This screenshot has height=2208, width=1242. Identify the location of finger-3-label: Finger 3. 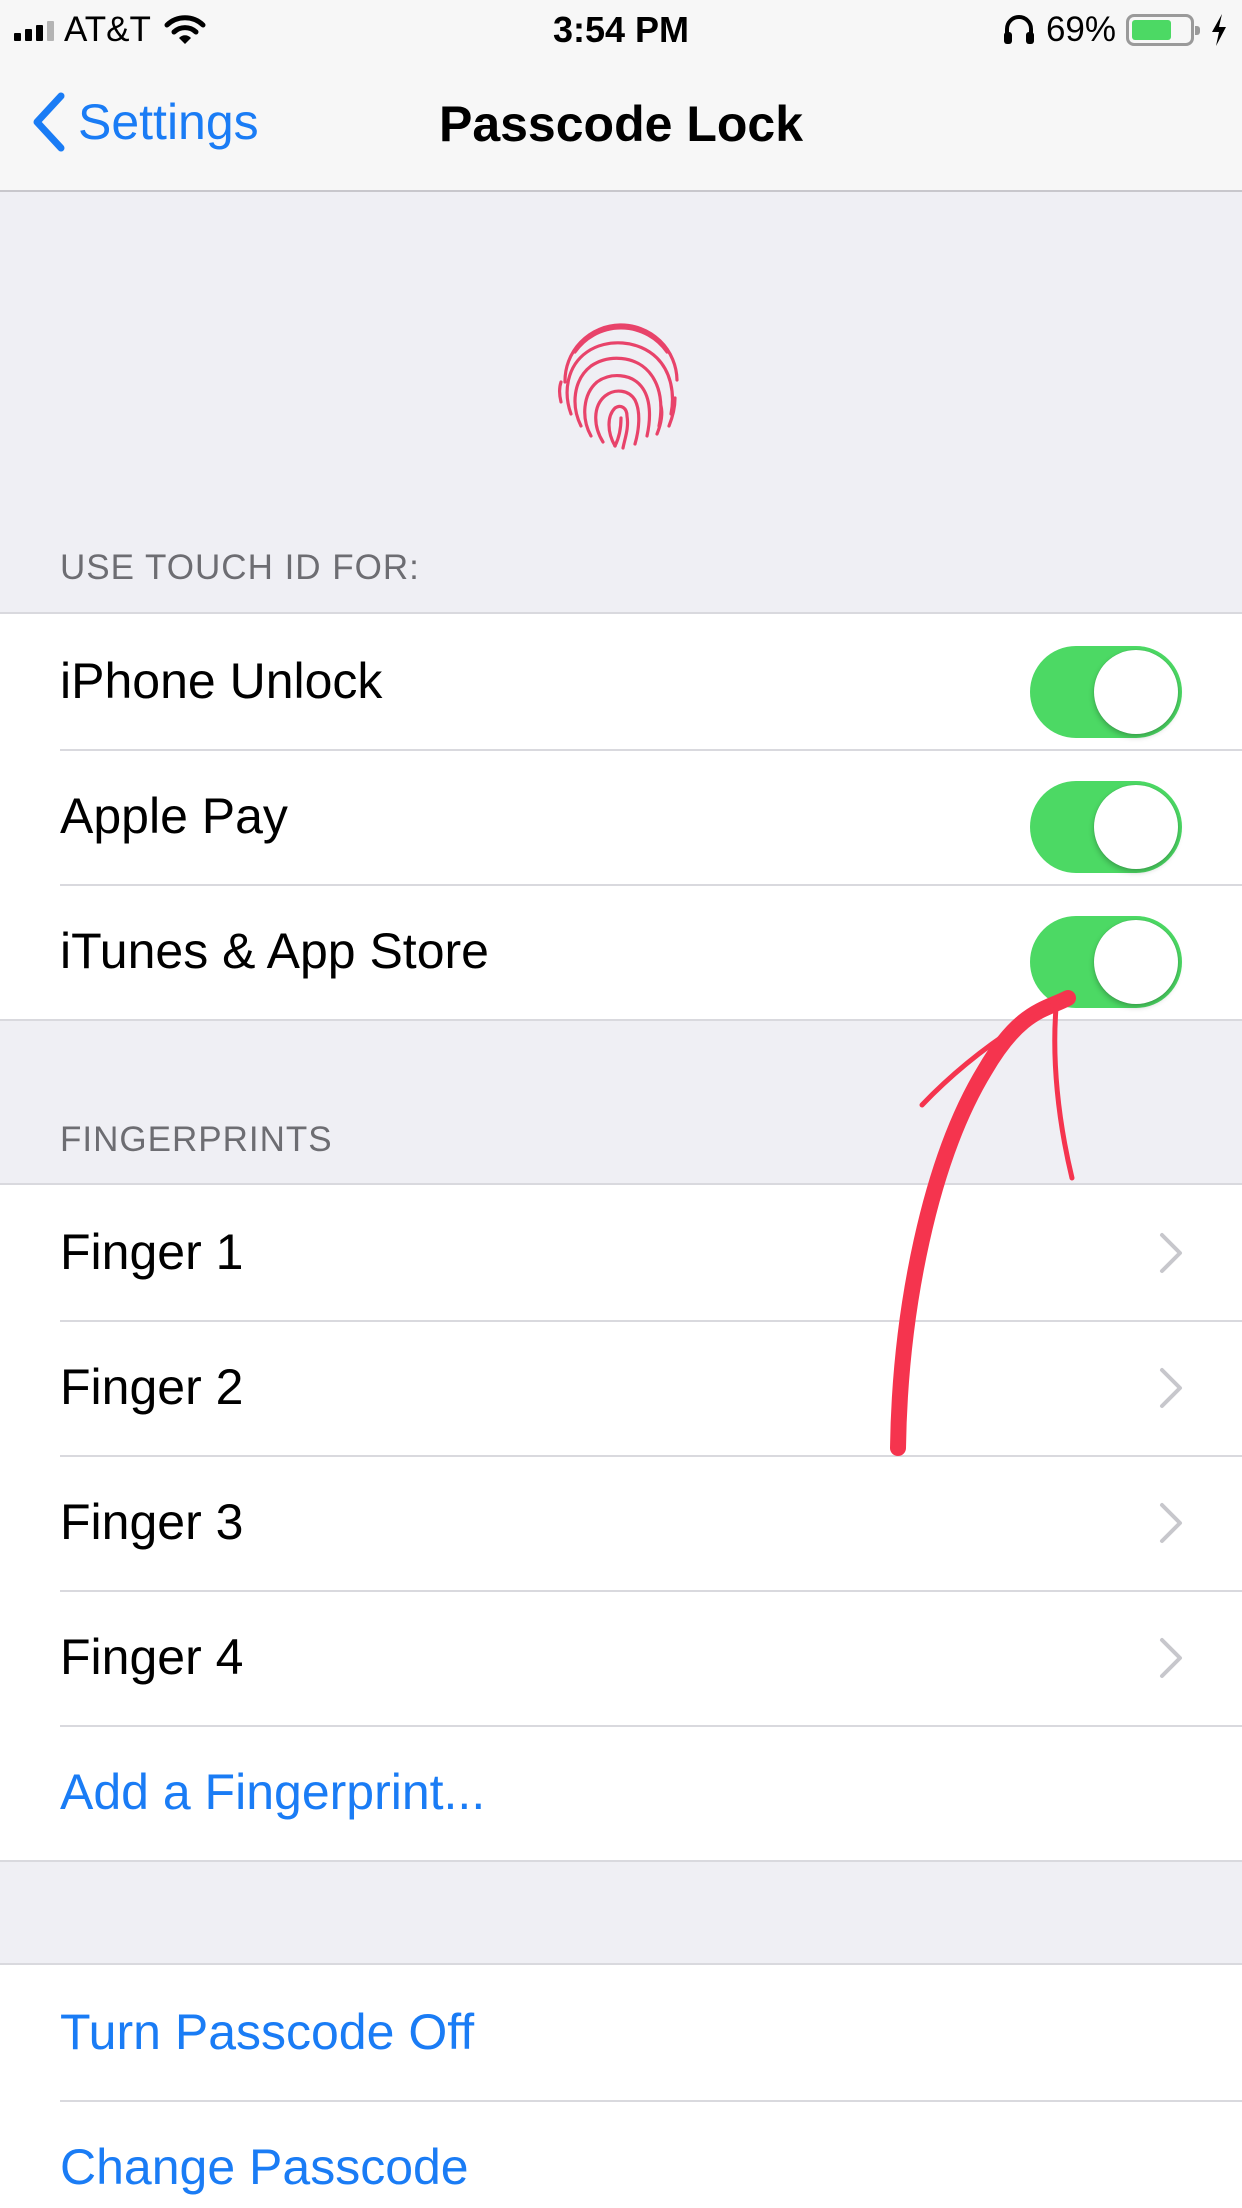
(152, 1522).